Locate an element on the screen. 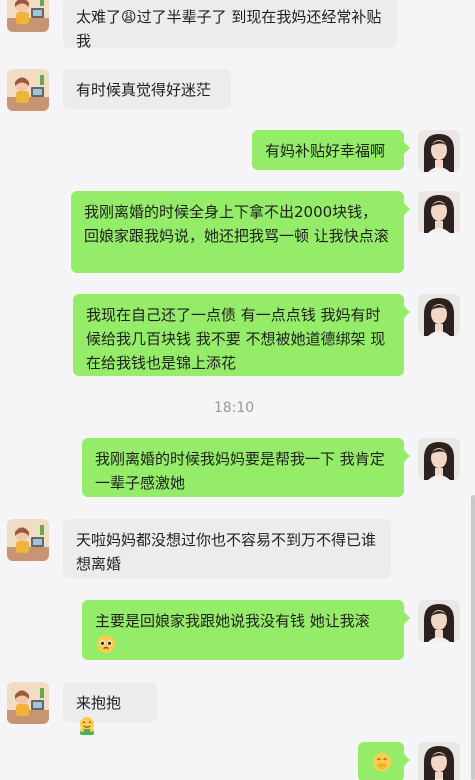  message-bubble is located at coordinates (384, 761).